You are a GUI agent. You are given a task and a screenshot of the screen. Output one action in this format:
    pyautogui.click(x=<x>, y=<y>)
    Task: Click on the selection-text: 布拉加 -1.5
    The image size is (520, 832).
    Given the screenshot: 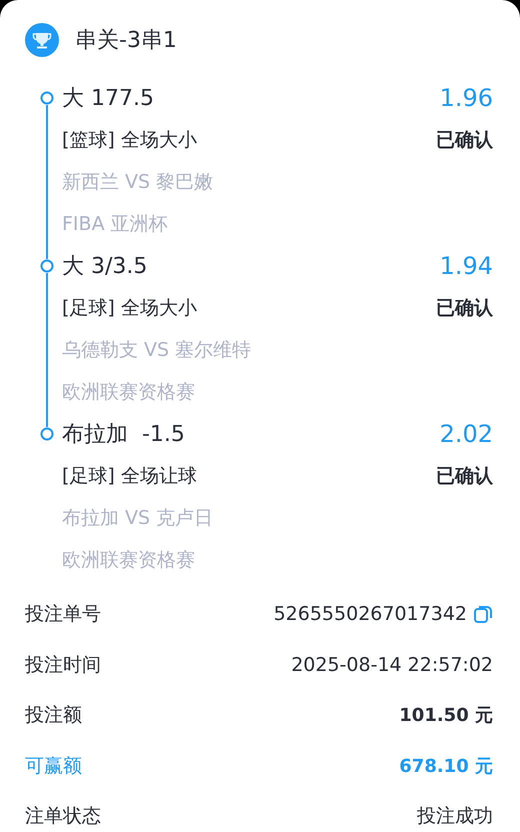 What is the action you would take?
    pyautogui.click(x=123, y=435)
    